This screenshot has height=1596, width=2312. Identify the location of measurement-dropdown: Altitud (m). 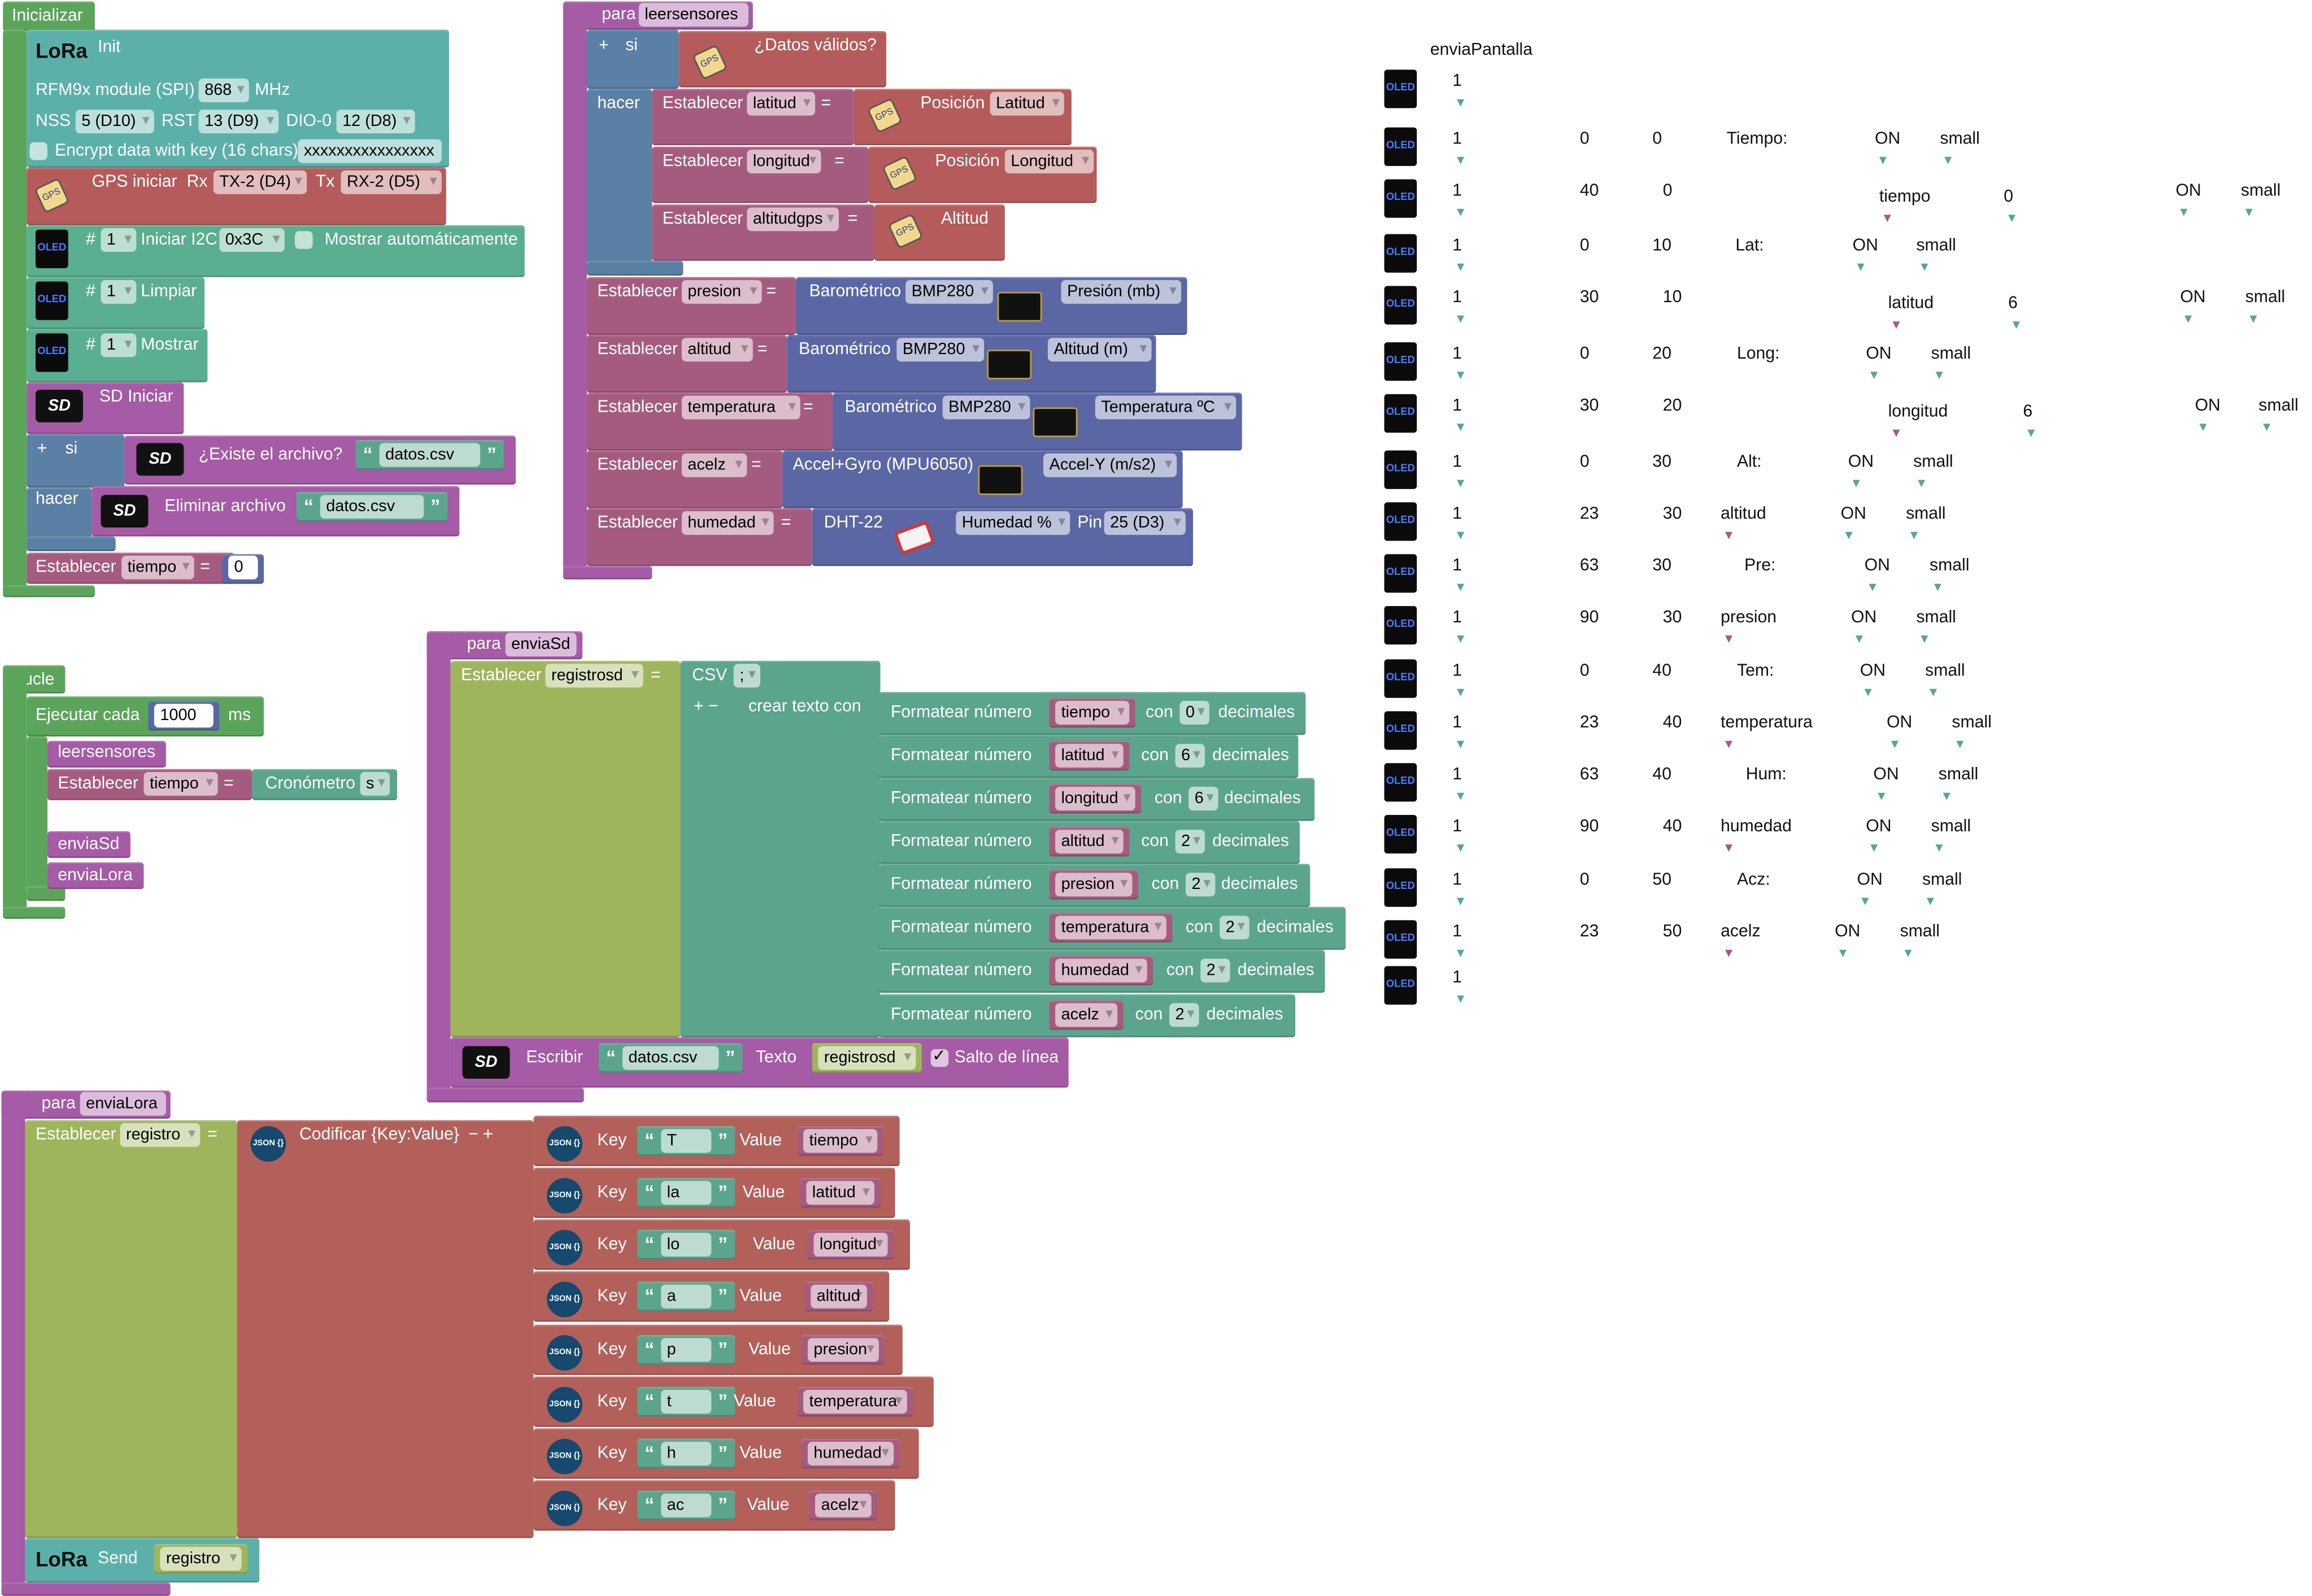
(1099, 350).